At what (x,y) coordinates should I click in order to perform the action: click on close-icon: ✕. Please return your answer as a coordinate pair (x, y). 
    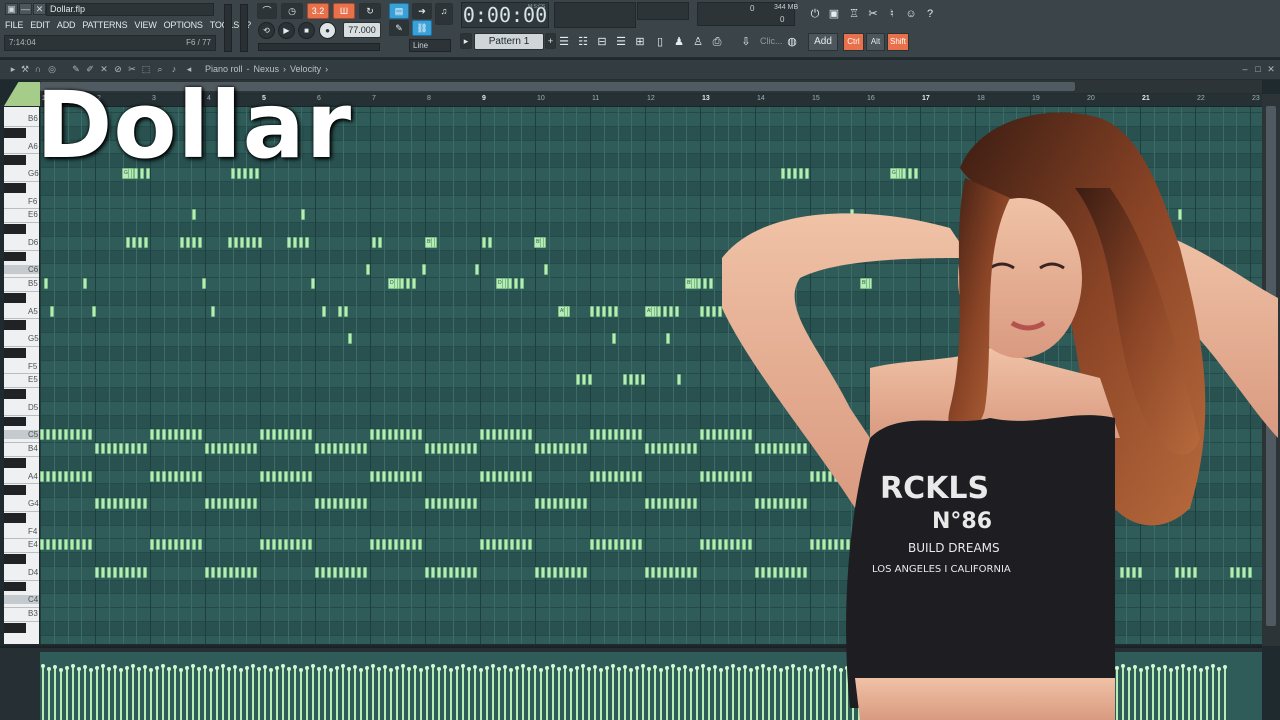
    Looking at the image, I should click on (1271, 69).